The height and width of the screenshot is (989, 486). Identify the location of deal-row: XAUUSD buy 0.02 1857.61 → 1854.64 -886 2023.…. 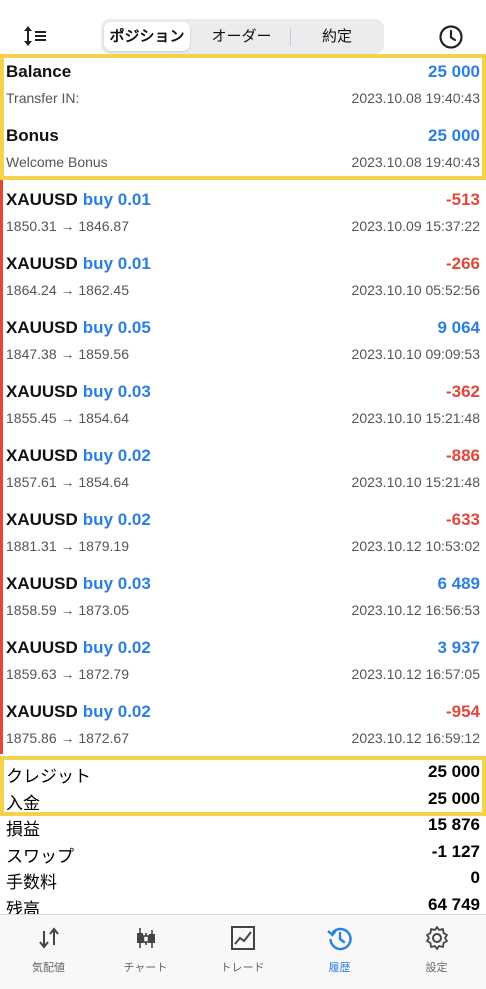
(243, 470).